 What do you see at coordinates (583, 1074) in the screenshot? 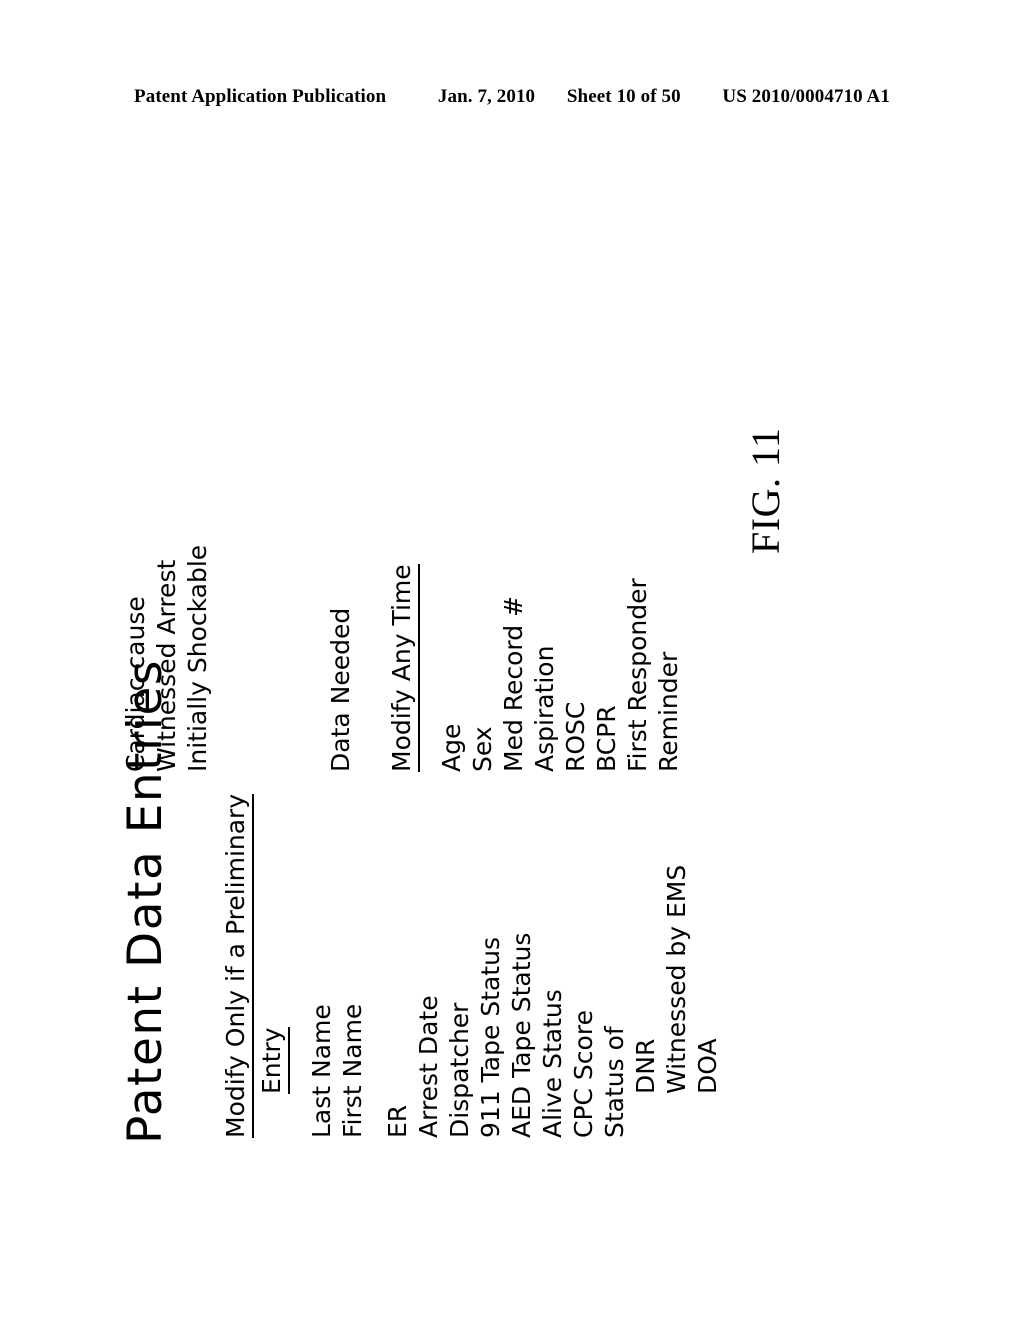
I see `list-item-cpc-score: CPC Score` at bounding box center [583, 1074].